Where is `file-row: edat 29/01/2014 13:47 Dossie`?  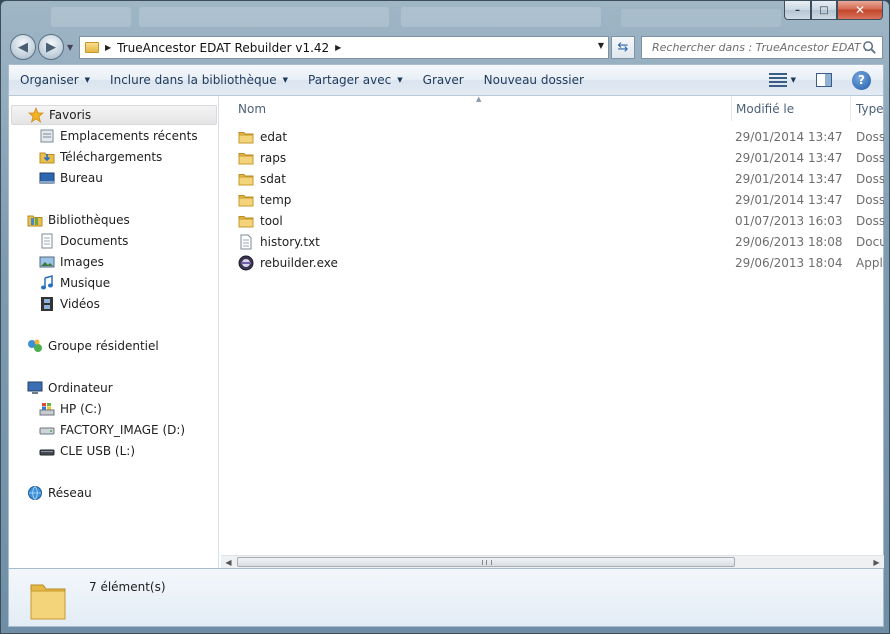 file-row: edat 29/01/2014 13:47 Dossie is located at coordinates (552, 136).